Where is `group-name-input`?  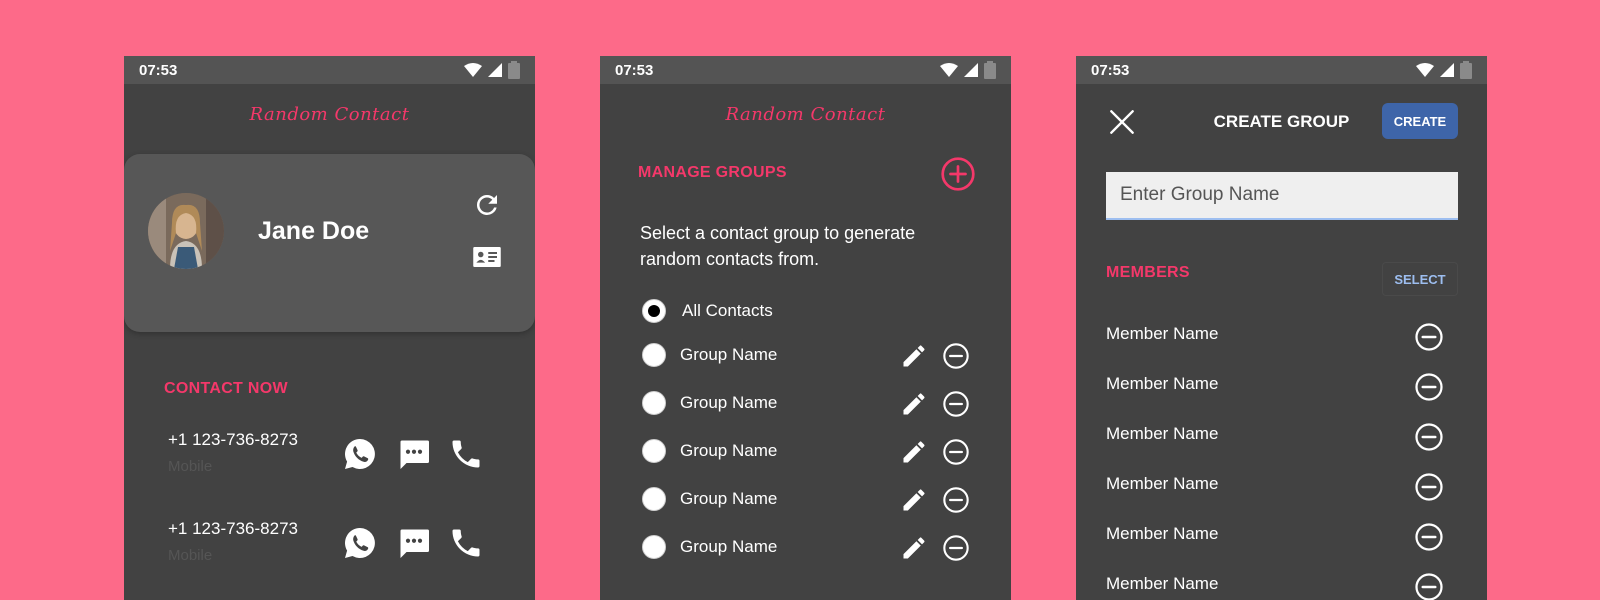
group-name-input is located at coordinates (1282, 196).